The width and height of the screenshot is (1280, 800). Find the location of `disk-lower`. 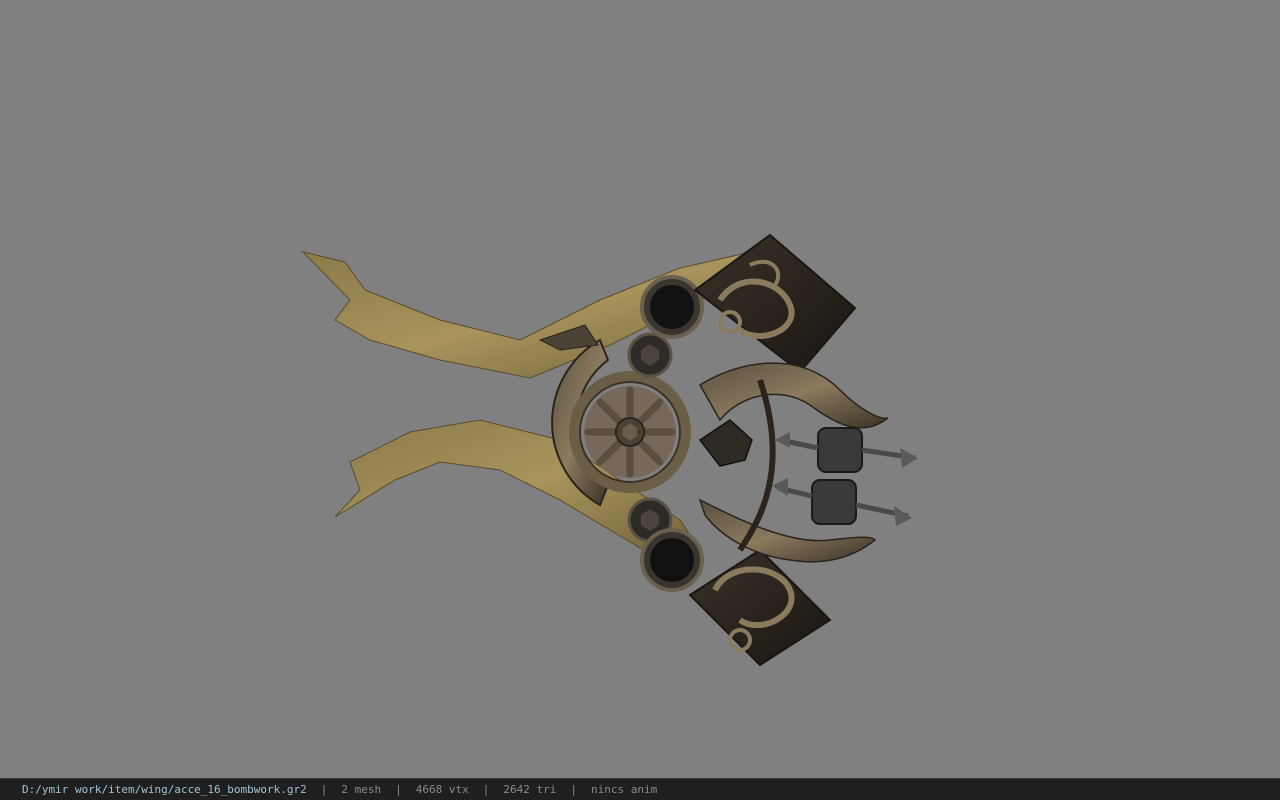

disk-lower is located at coordinates (672, 560).